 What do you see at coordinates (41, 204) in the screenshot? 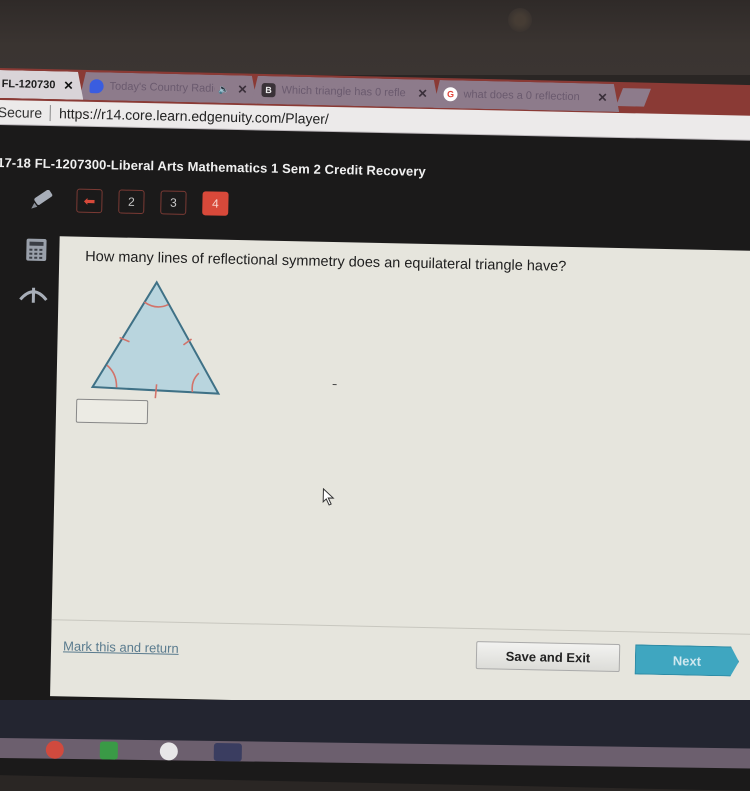
I see `pencil-icon` at bounding box center [41, 204].